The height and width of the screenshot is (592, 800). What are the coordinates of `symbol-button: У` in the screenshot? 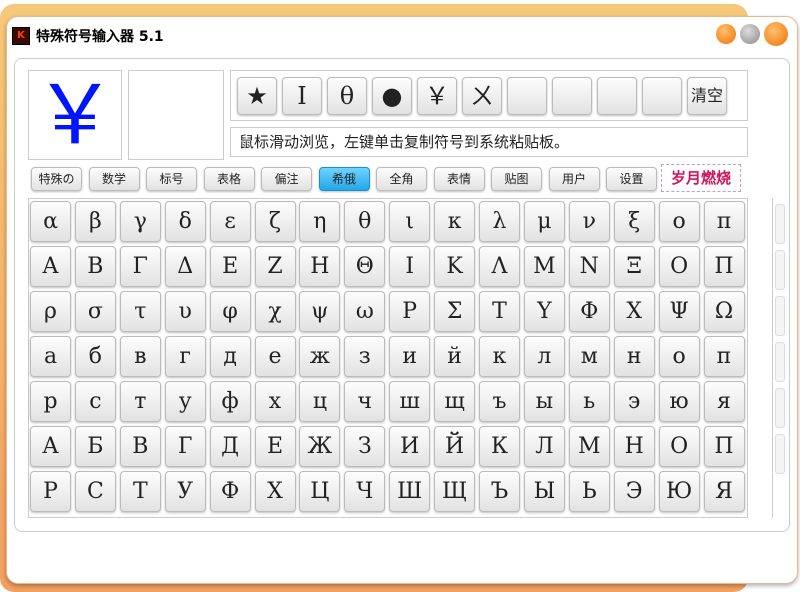 It's located at (185, 491).